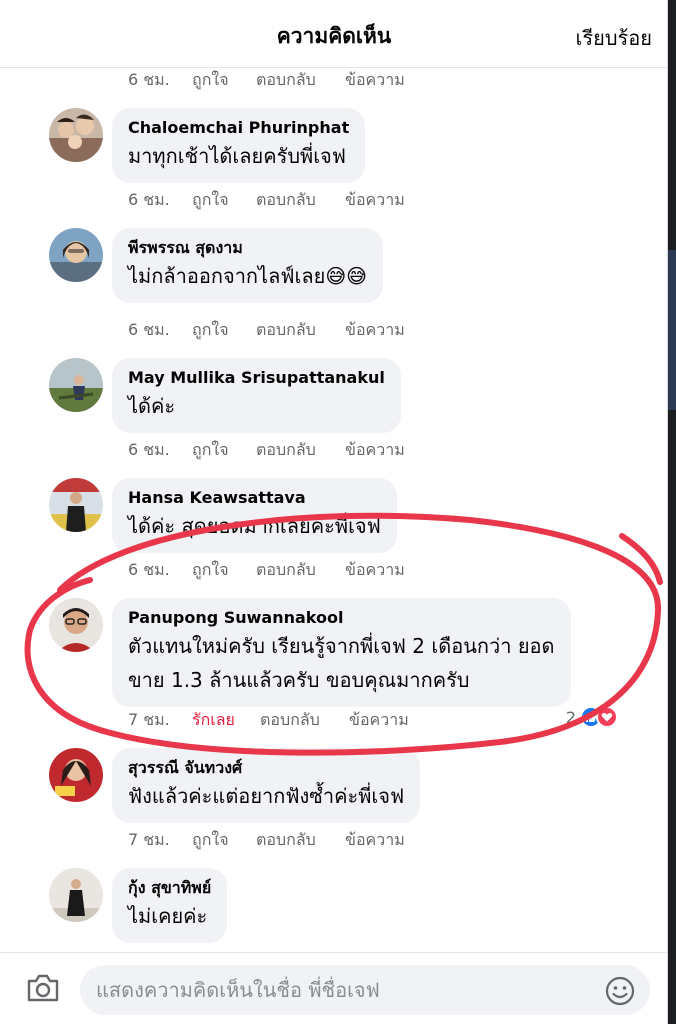 The height and width of the screenshot is (1024, 676). I want to click on love-reaction-icon, so click(607, 717).